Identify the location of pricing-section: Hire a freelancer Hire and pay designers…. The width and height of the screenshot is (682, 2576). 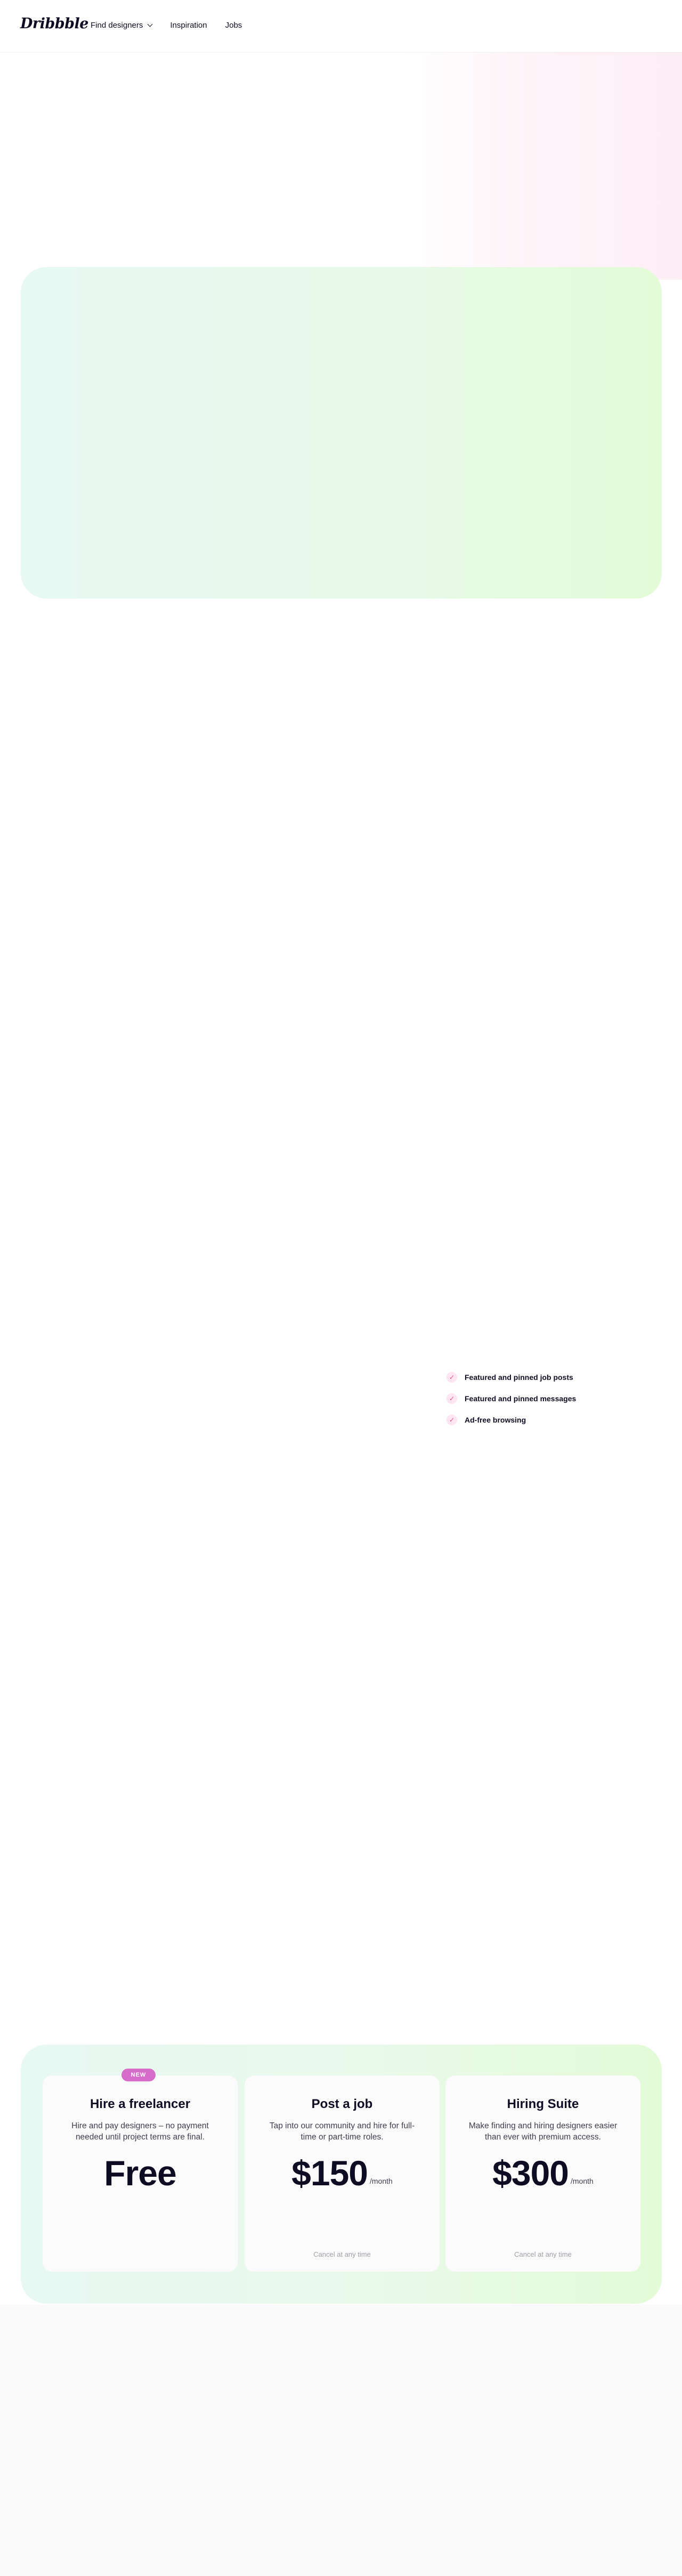
(342, 2175).